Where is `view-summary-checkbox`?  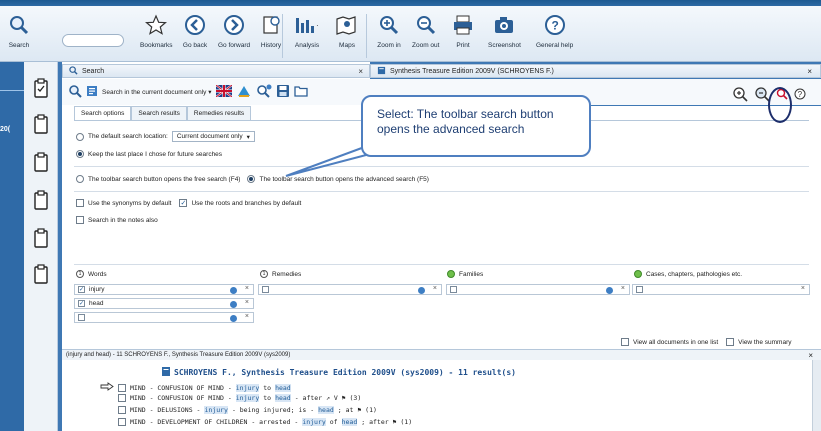
view-summary-checkbox is located at coordinates (730, 342).